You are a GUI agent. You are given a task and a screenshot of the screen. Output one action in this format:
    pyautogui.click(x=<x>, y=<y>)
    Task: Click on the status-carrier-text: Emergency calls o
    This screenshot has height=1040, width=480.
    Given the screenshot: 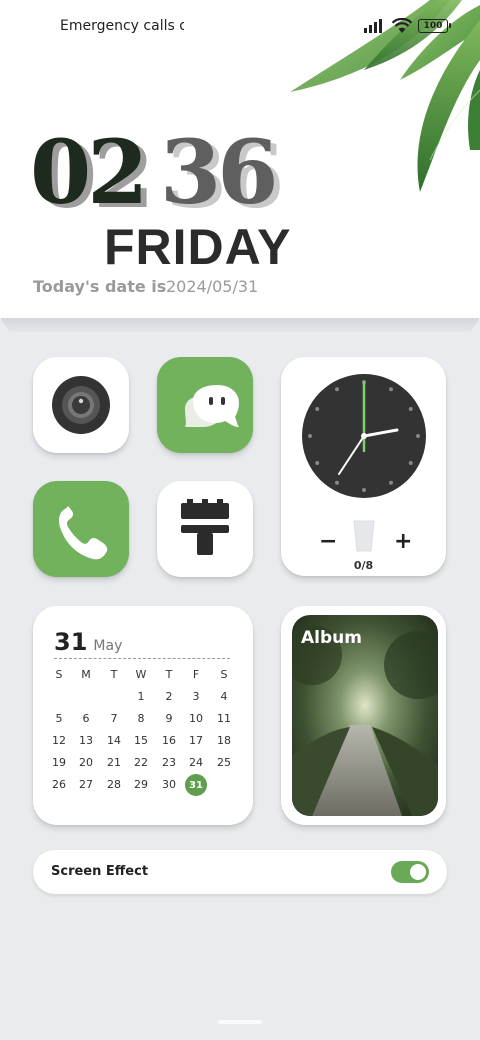 What is the action you would take?
    pyautogui.click(x=122, y=26)
    